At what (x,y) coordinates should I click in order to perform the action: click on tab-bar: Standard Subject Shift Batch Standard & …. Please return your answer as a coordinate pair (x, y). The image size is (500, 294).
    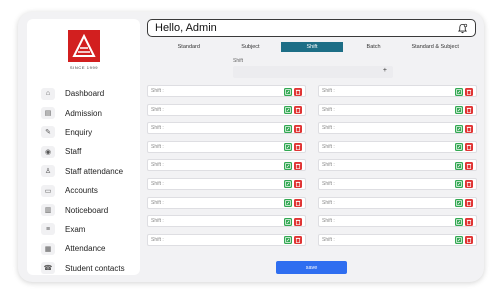
    Looking at the image, I should click on (312, 47).